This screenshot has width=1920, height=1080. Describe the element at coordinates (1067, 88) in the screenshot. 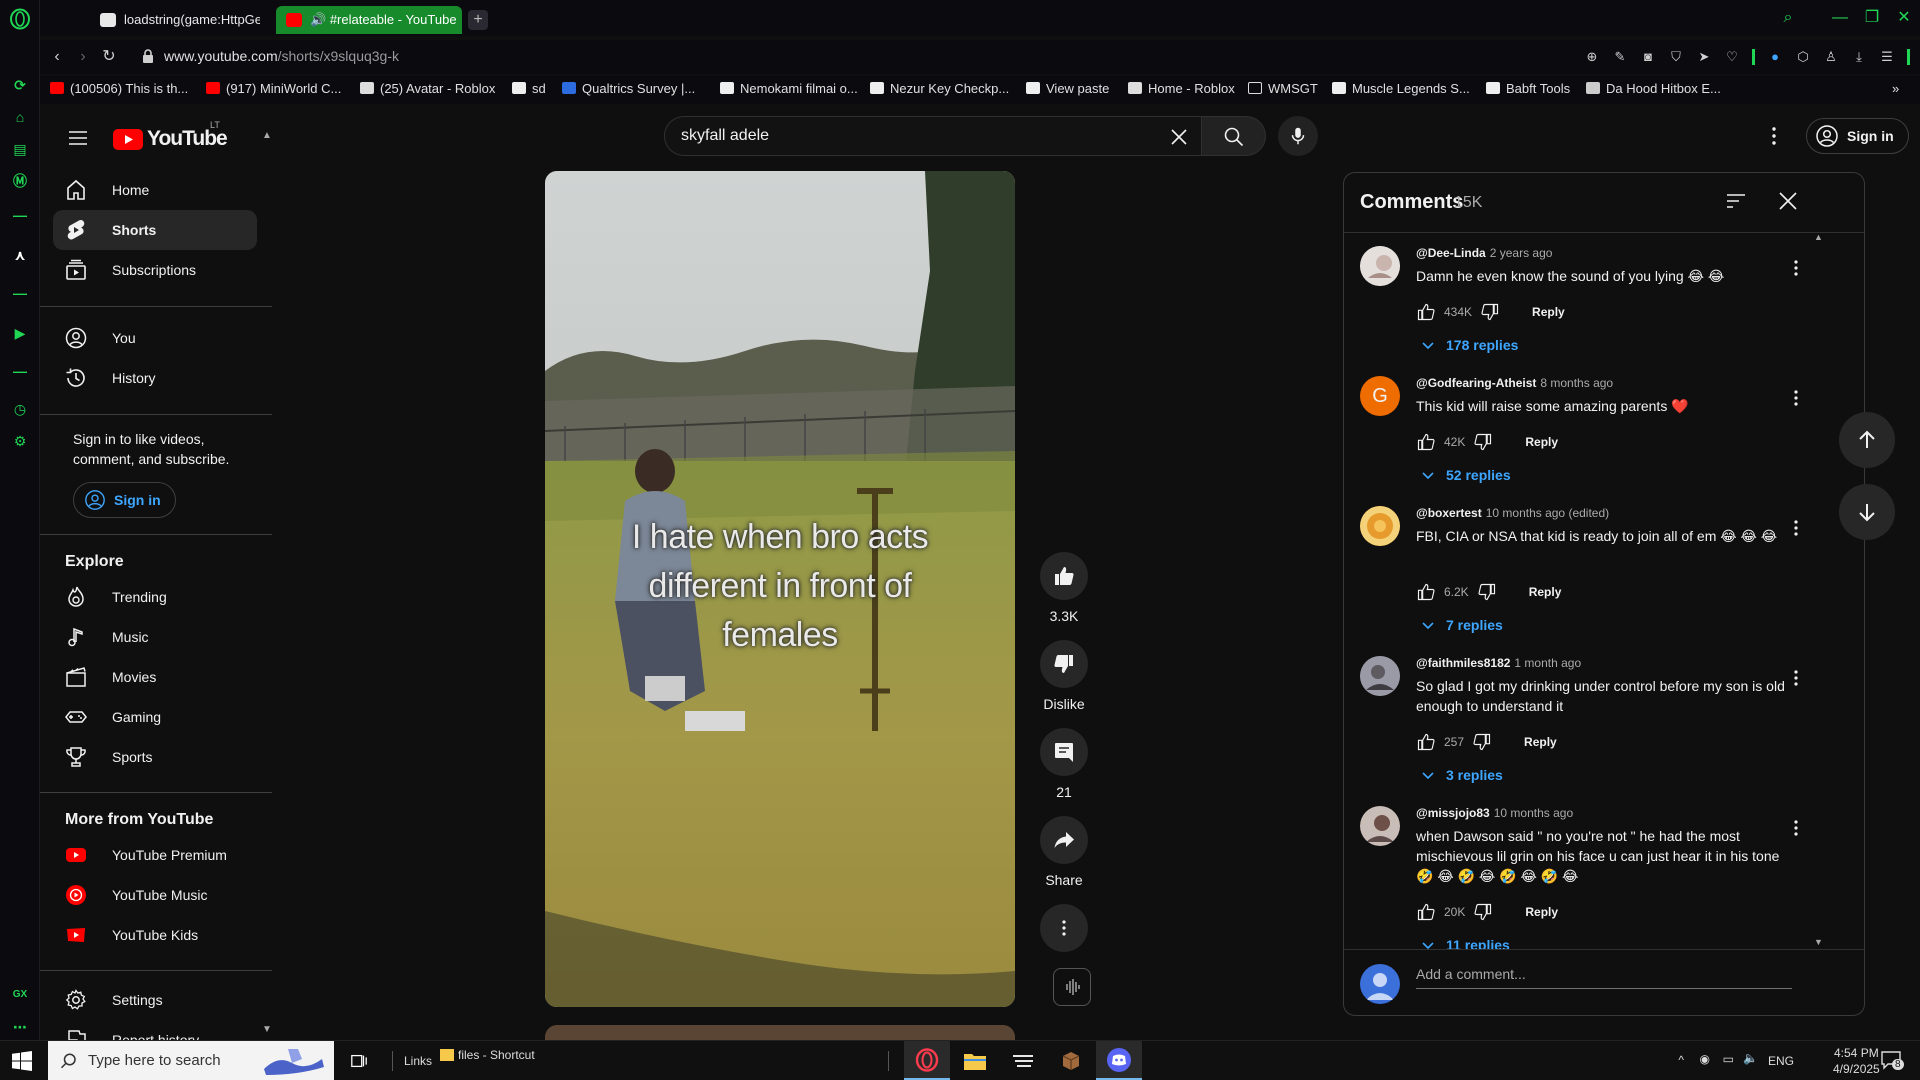

I see `bookmark: View paste` at that location.